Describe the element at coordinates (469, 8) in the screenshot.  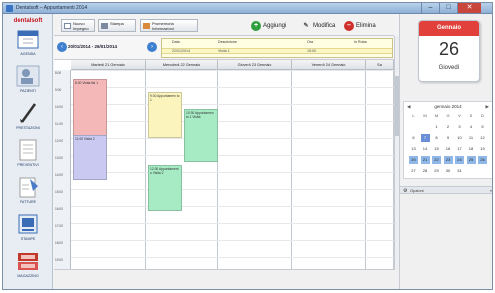
I see `close-button: ✕` at that location.